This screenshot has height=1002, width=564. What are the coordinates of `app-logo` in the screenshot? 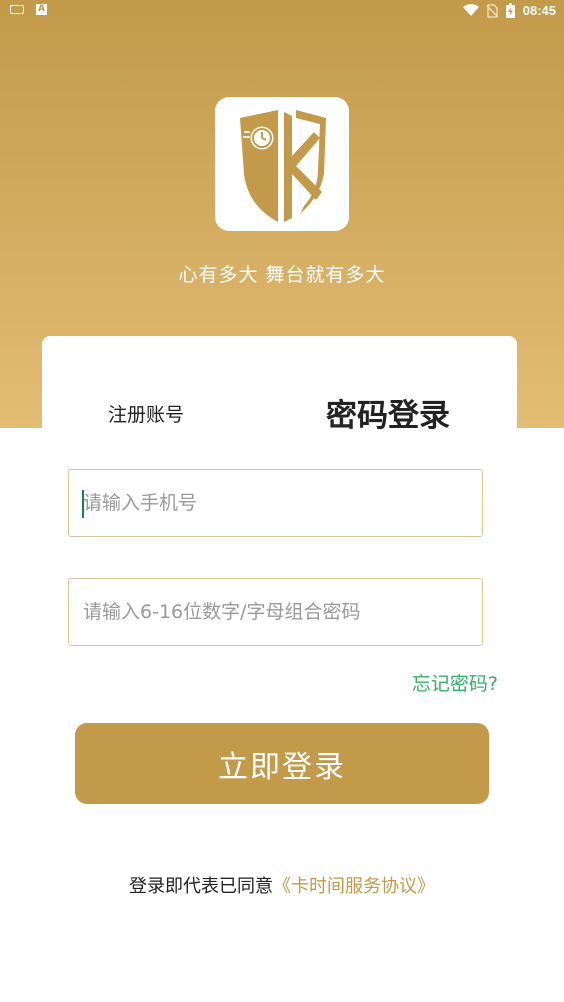 It's located at (282, 164).